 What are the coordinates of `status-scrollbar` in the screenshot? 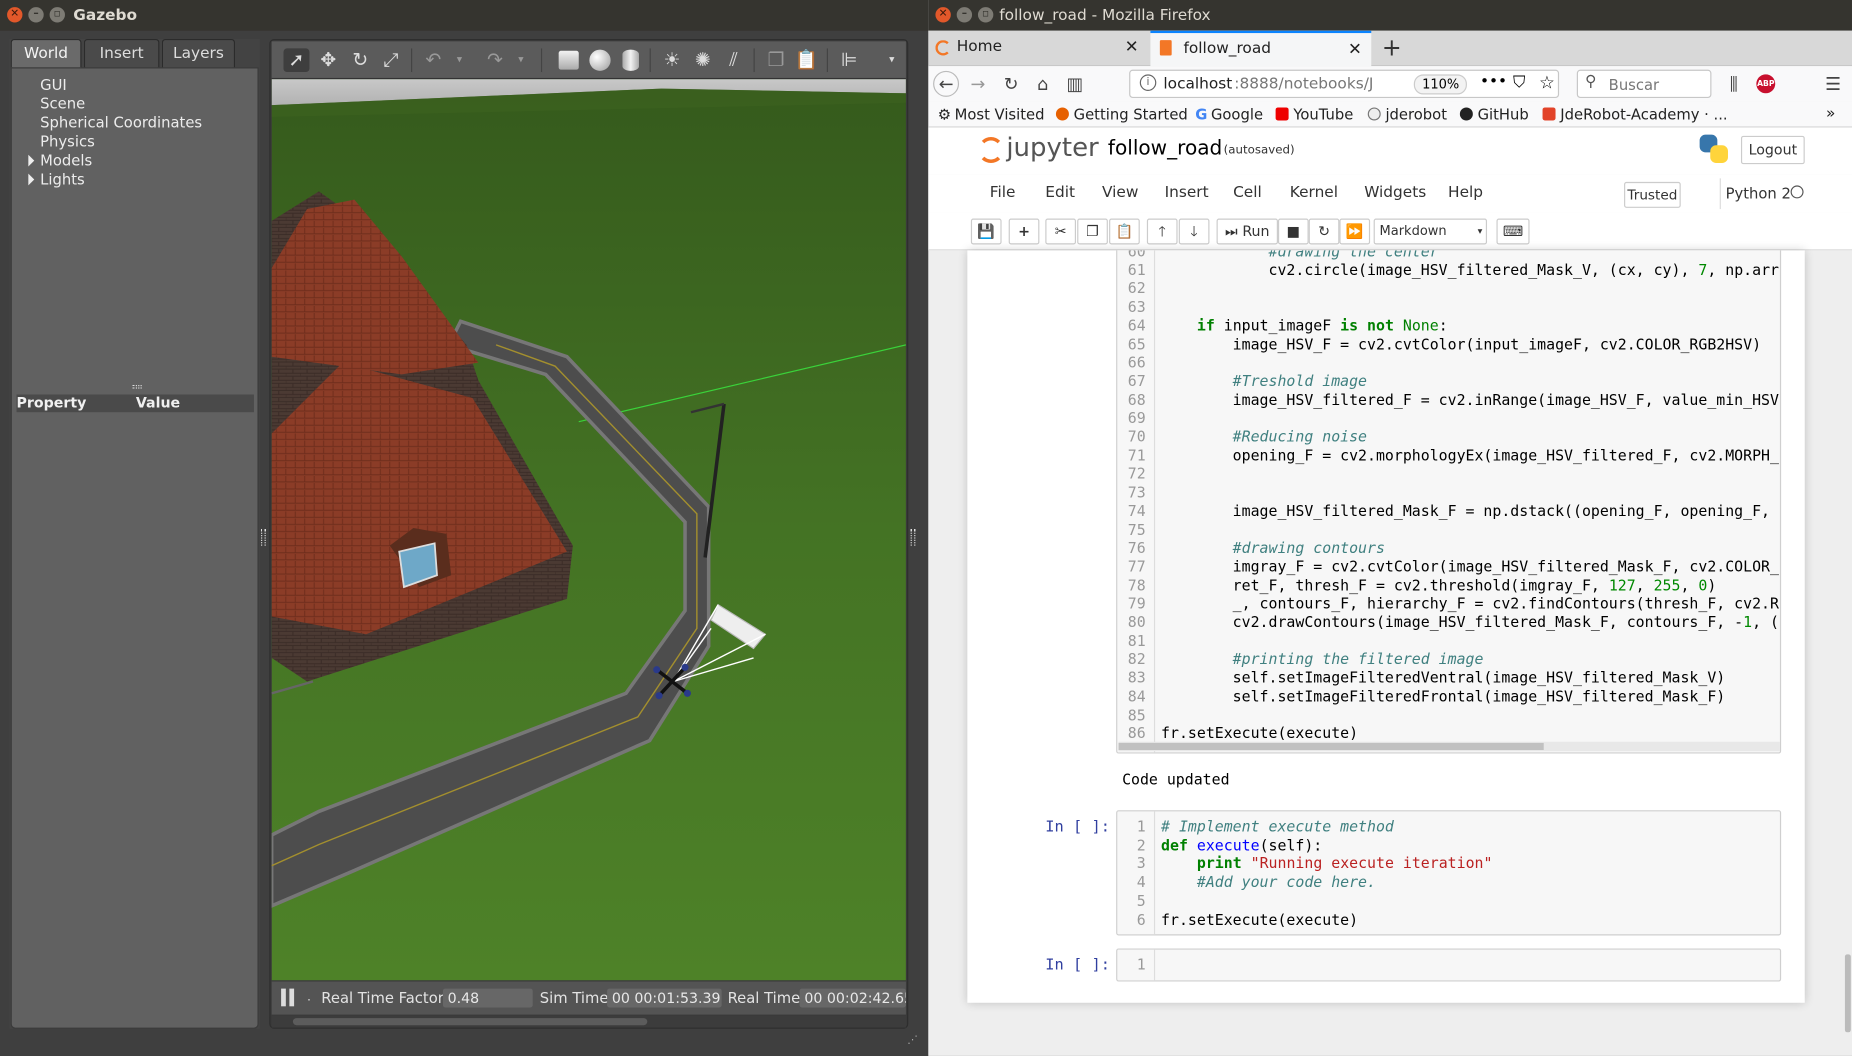 It's located at (588, 1021).